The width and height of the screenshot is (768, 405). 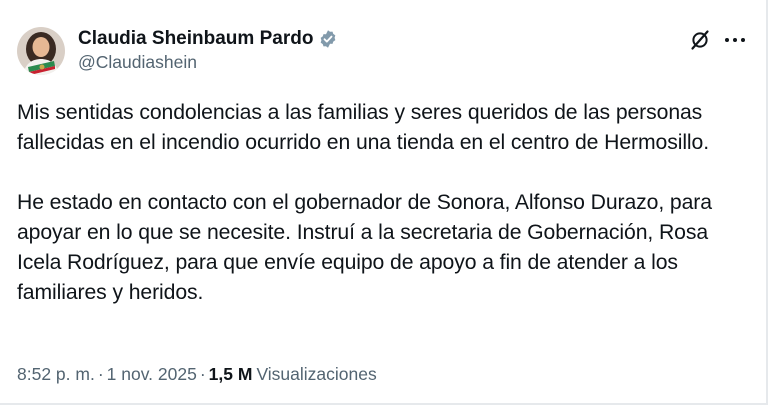 What do you see at coordinates (328, 39) in the screenshot?
I see `verified-badge-icon` at bounding box center [328, 39].